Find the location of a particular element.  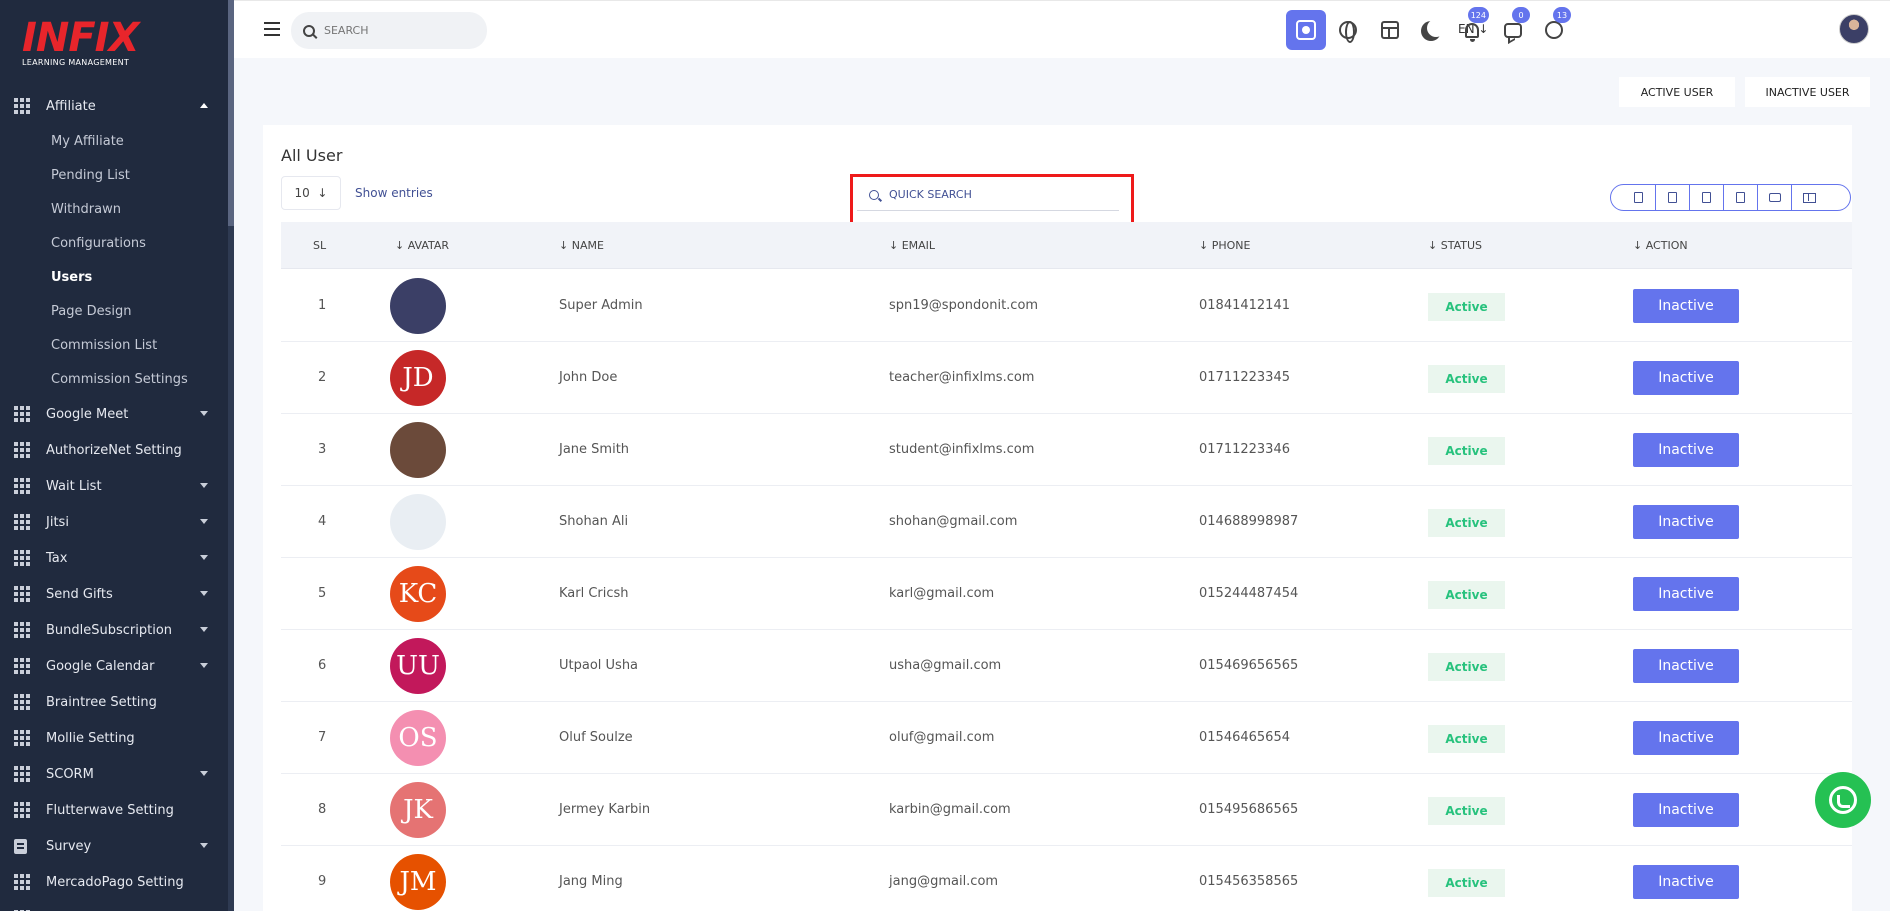

sidebar-subitem: My Affiliate is located at coordinates (114, 141).